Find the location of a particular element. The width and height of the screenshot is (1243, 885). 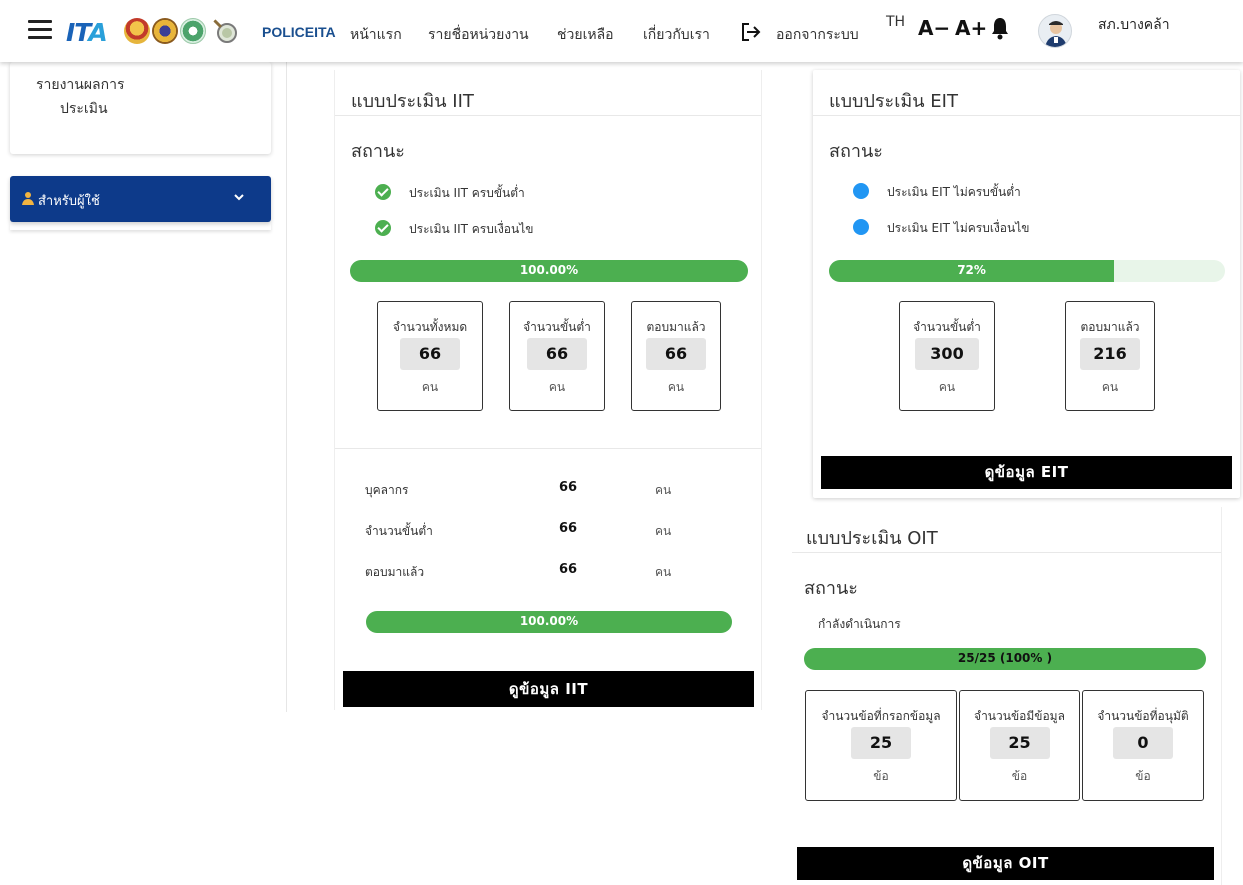

eit-status-item: ประเมิน EIT ไม่ครบขั้นต่ำ is located at coordinates (954, 192).